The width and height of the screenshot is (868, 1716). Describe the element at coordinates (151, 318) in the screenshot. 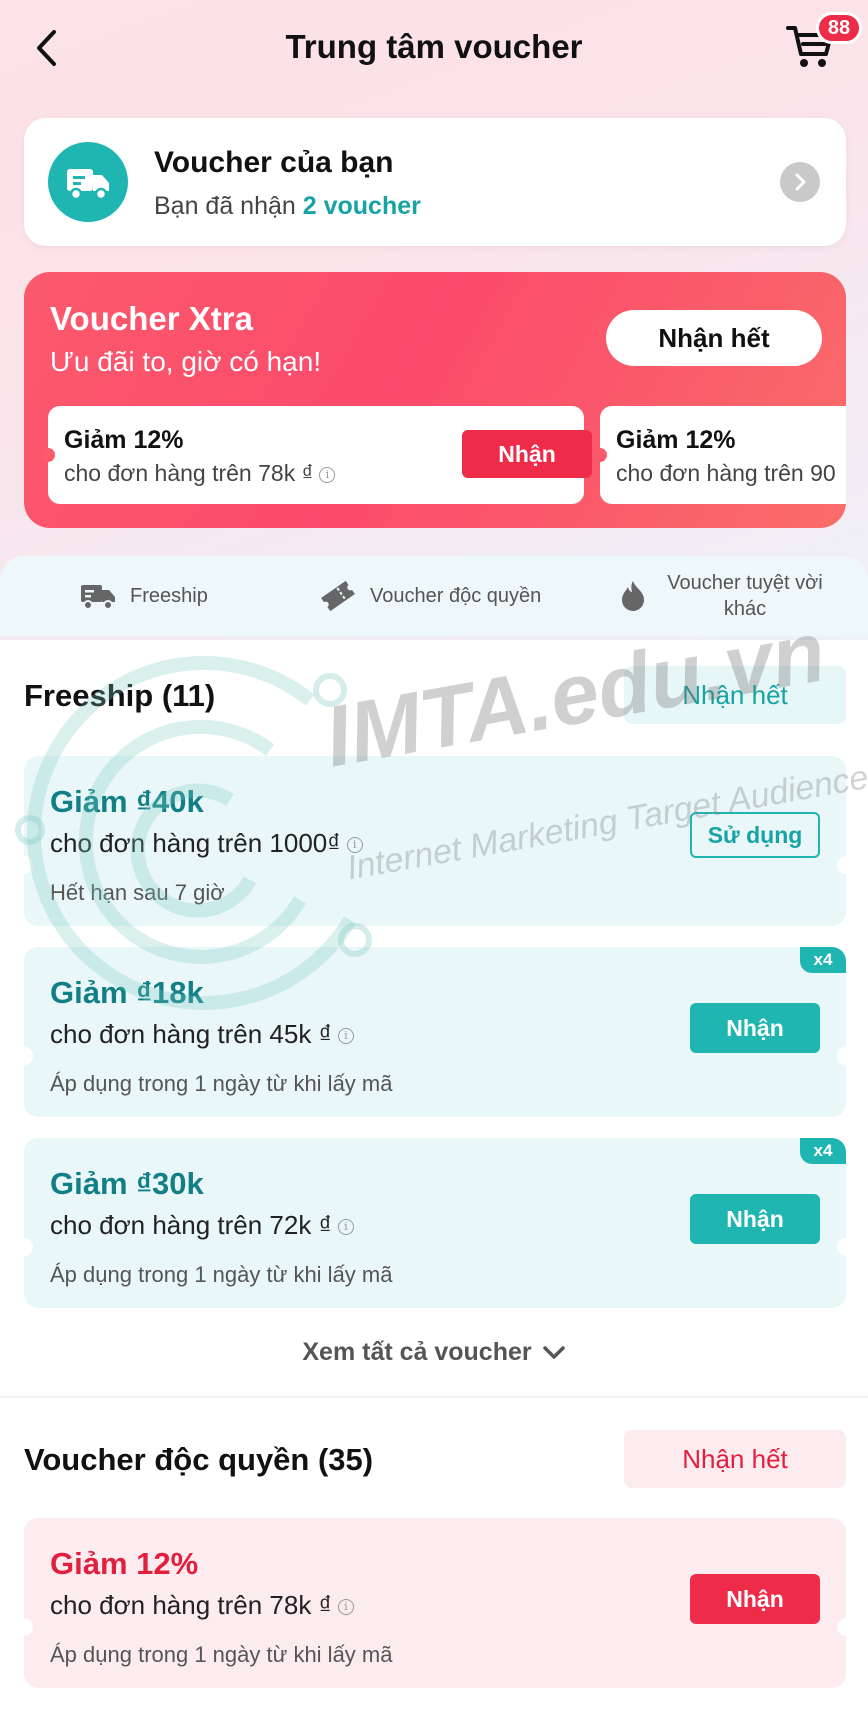

I see `xtra-title: Voucher Xtra` at that location.